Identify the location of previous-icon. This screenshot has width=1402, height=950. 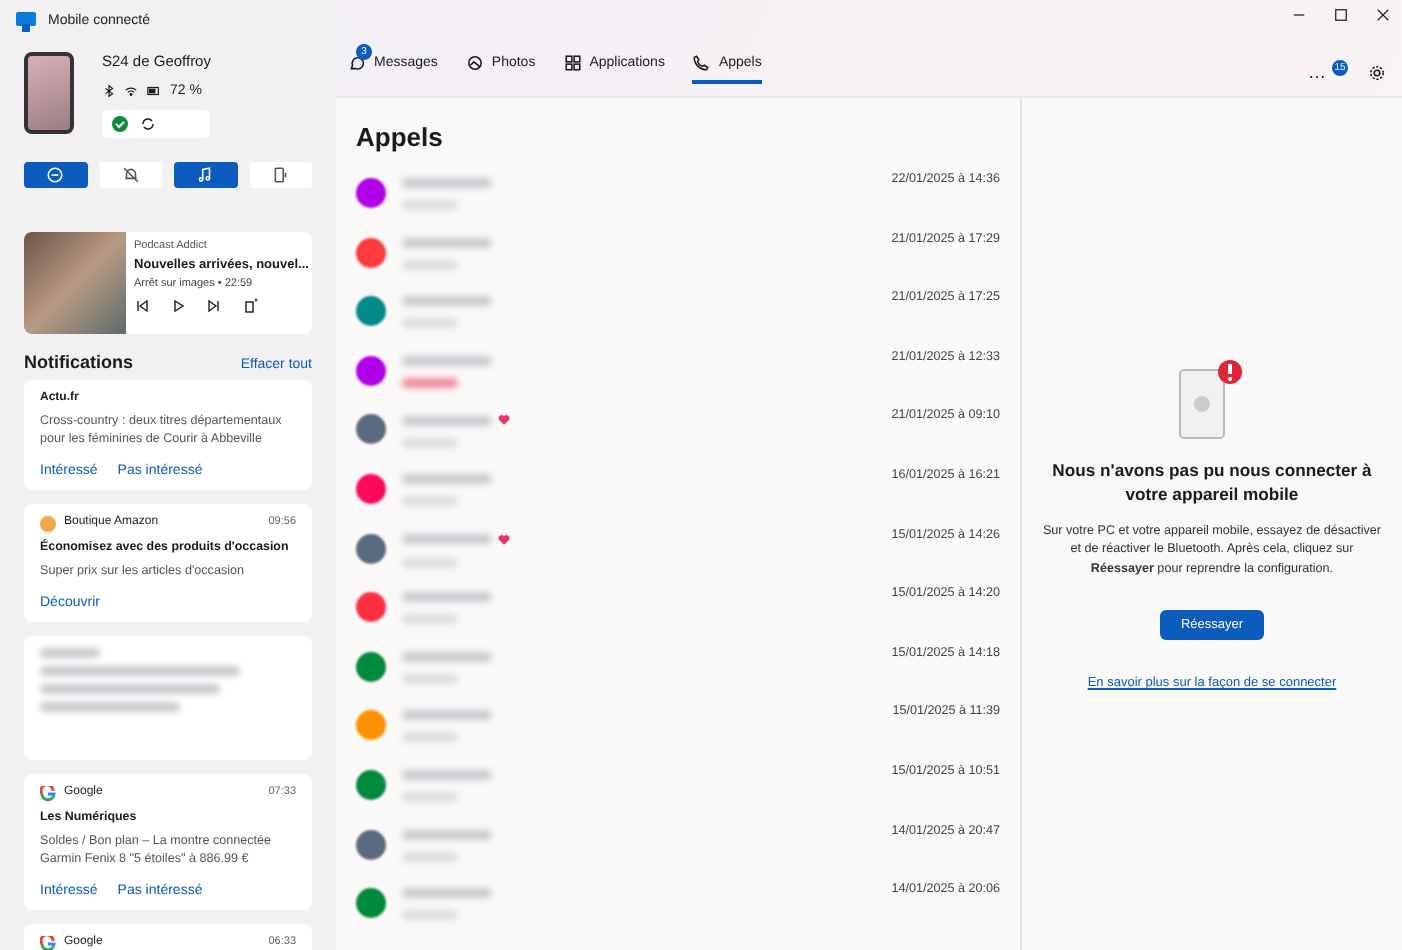
(142, 305).